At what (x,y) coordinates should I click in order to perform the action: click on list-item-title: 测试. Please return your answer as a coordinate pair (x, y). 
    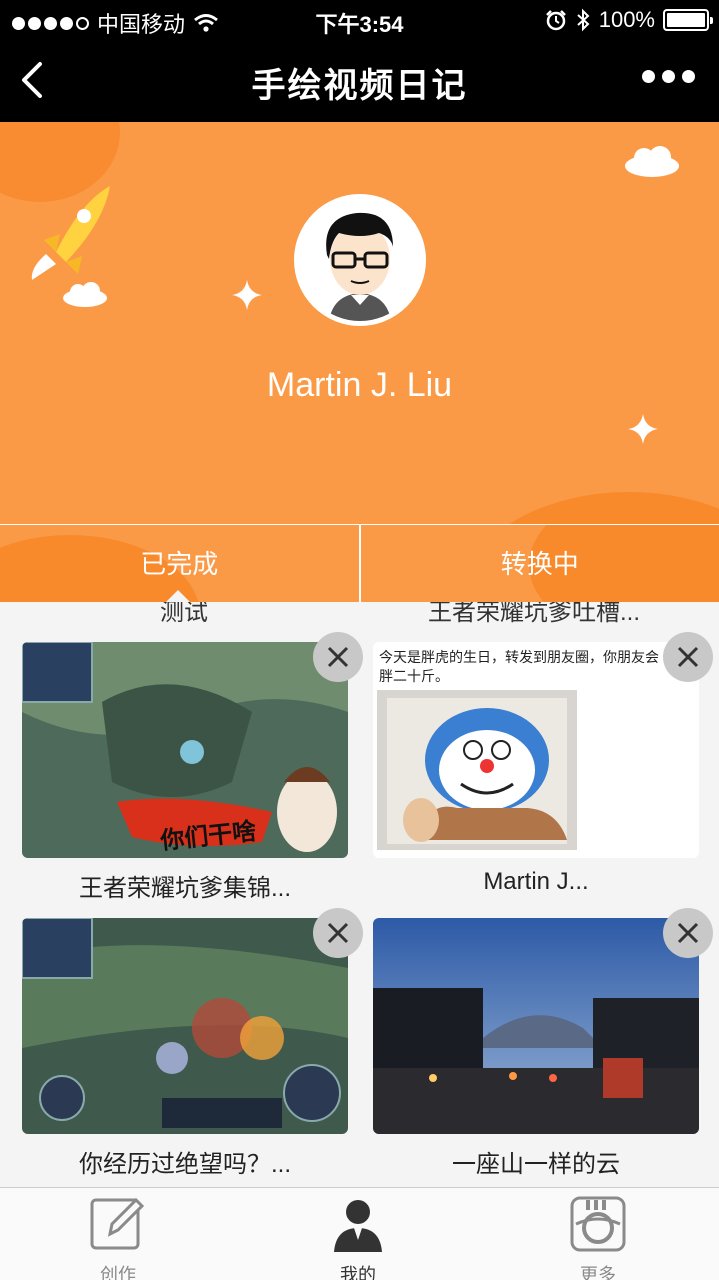
    Looking at the image, I should click on (184, 614).